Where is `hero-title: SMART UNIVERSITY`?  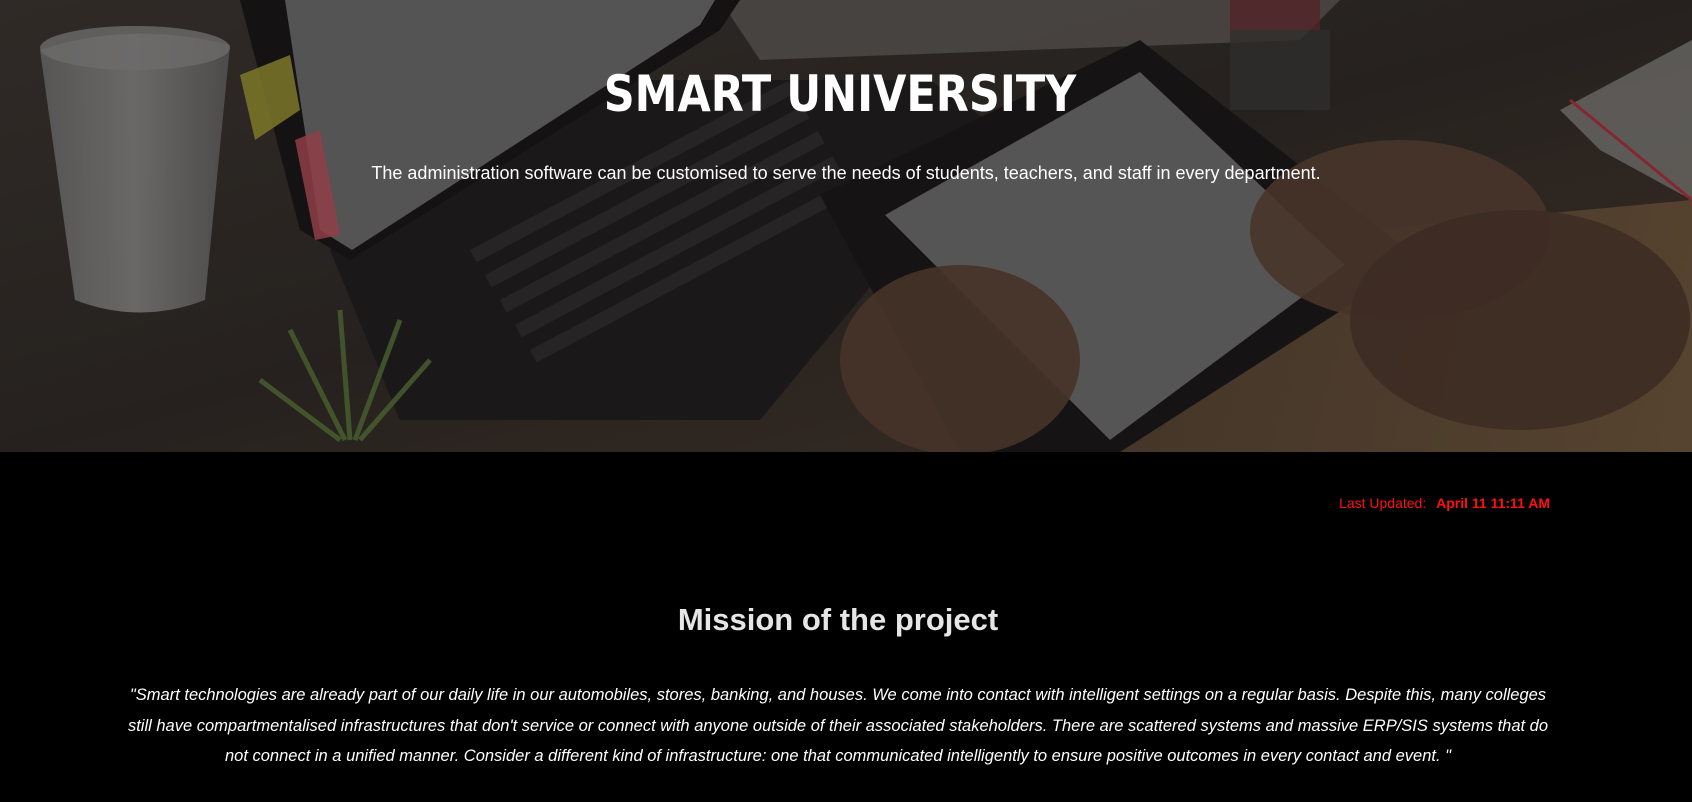 hero-title: SMART UNIVERSITY is located at coordinates (840, 94).